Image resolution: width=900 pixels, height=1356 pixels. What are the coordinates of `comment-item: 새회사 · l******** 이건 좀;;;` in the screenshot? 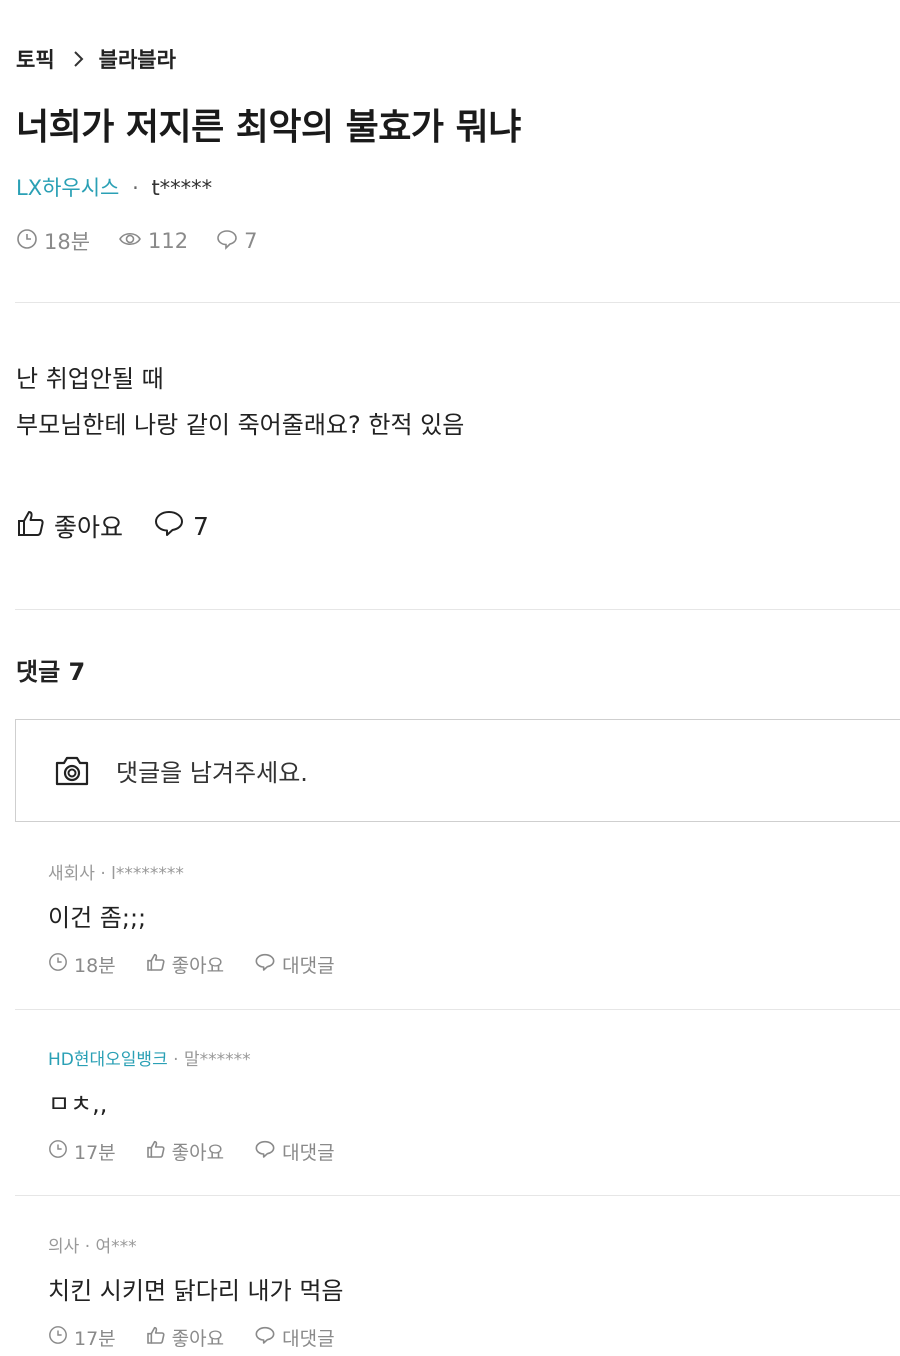 It's located at (116, 896).